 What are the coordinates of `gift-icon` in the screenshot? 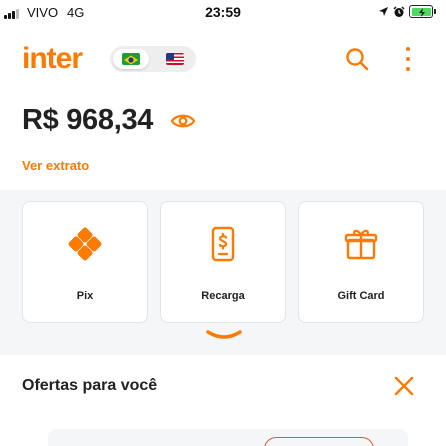 It's located at (361, 244).